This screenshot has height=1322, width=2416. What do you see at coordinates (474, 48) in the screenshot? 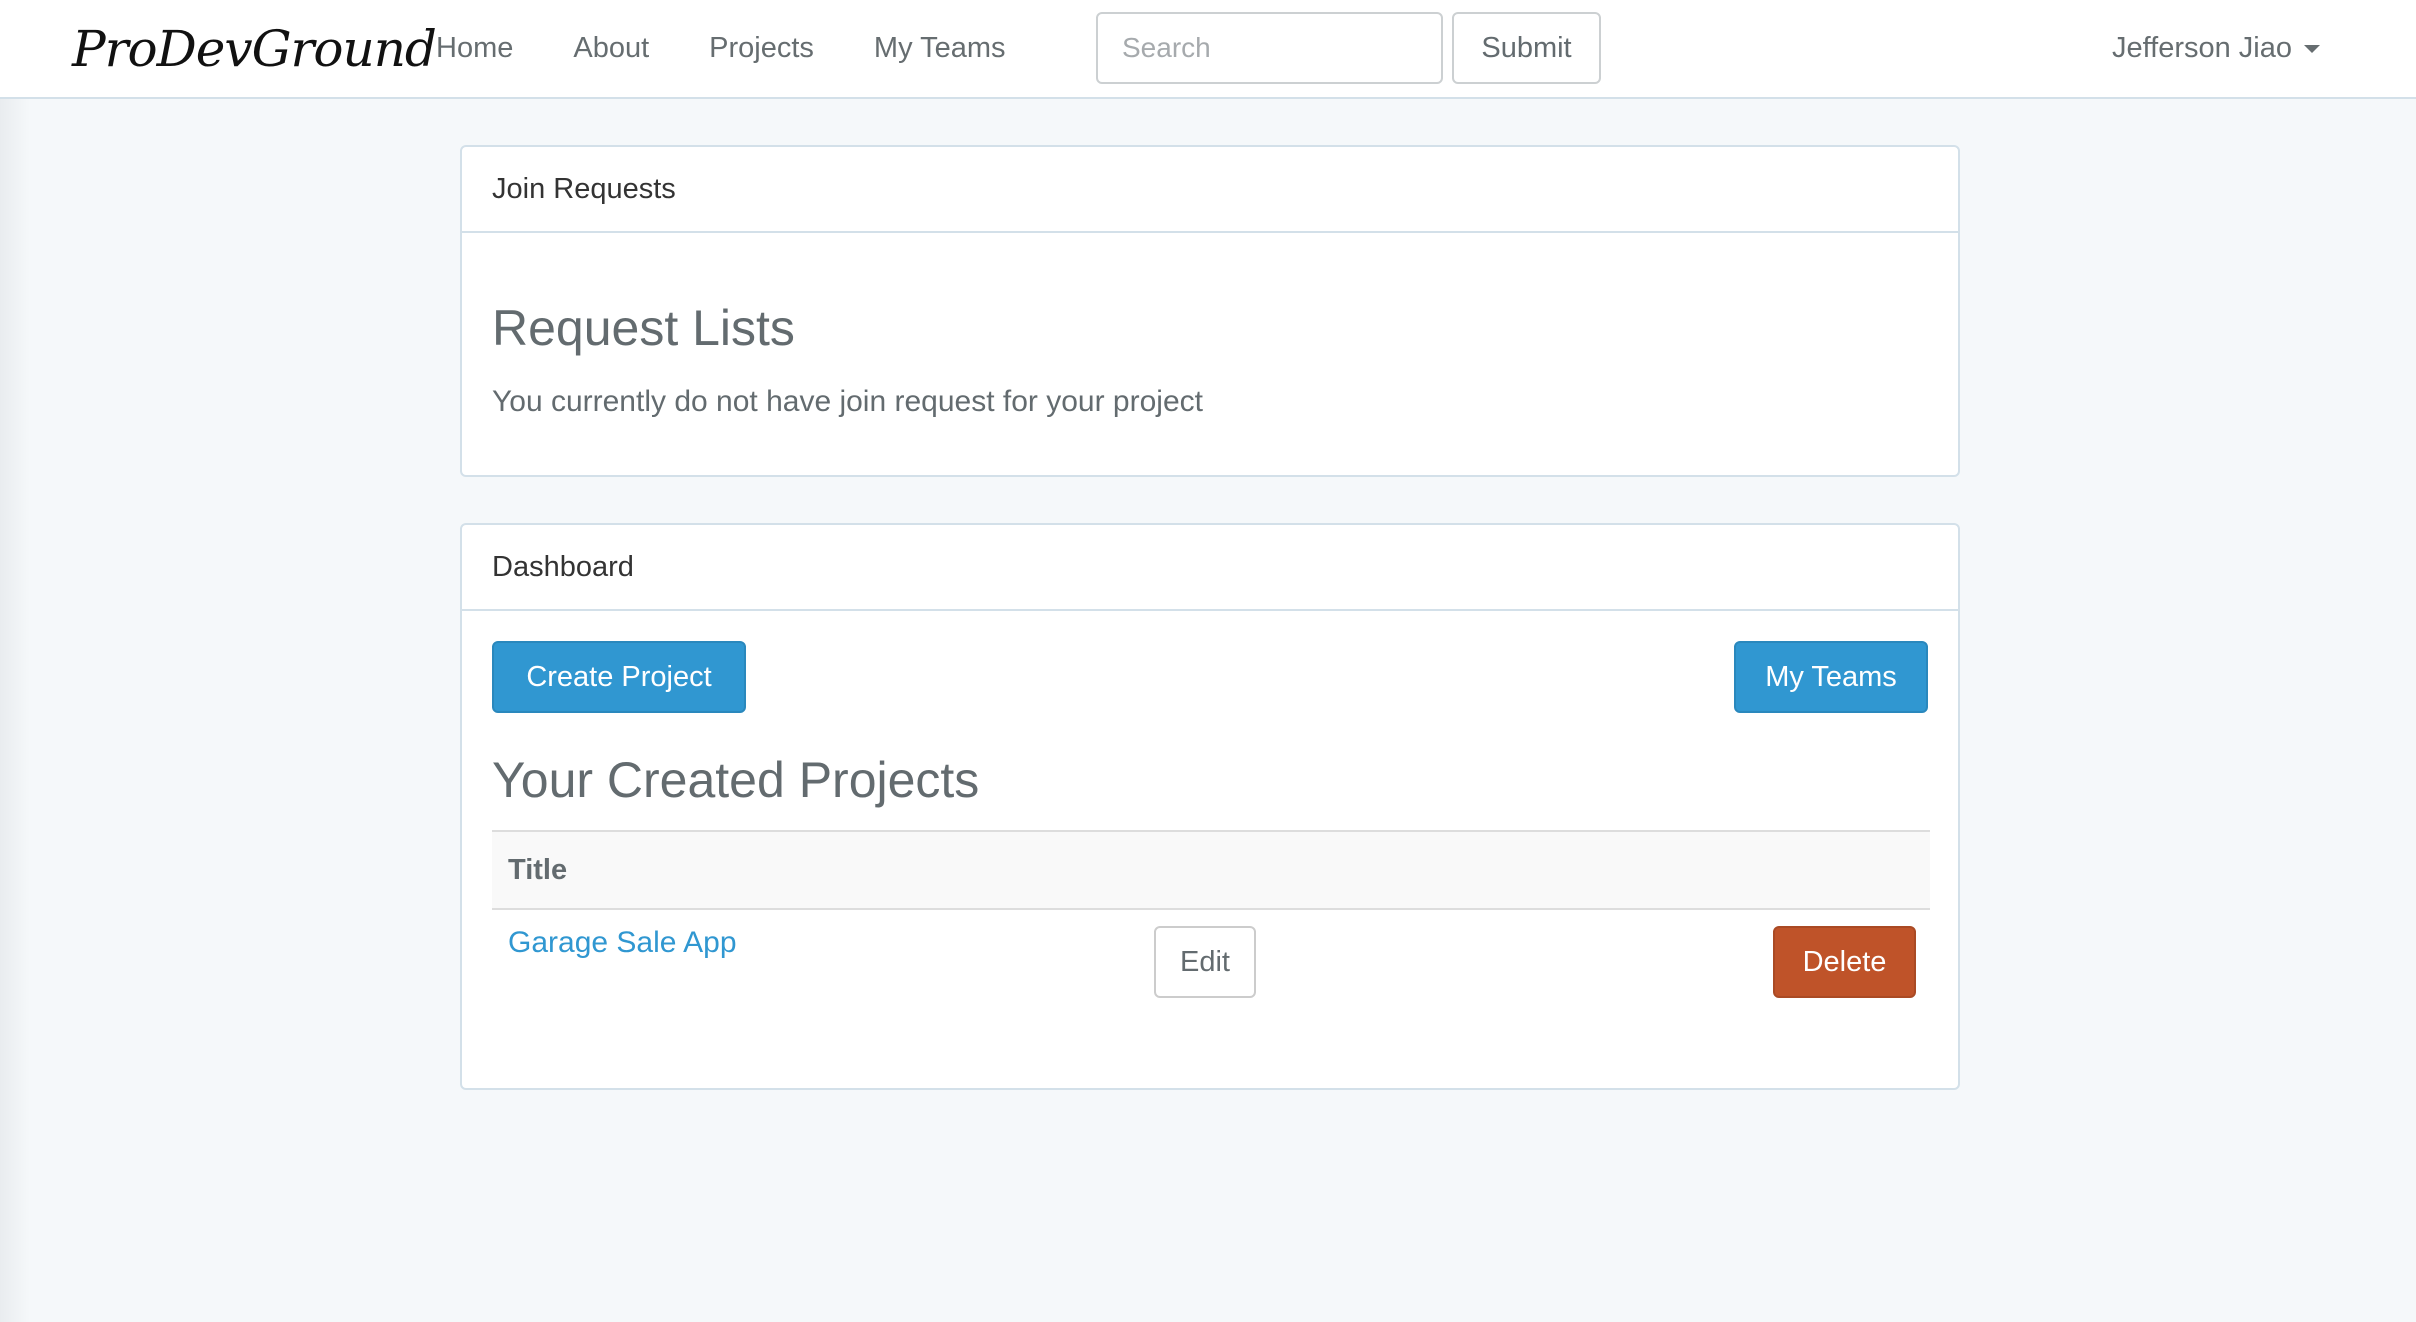
I see `nav-link-home: Home` at bounding box center [474, 48].